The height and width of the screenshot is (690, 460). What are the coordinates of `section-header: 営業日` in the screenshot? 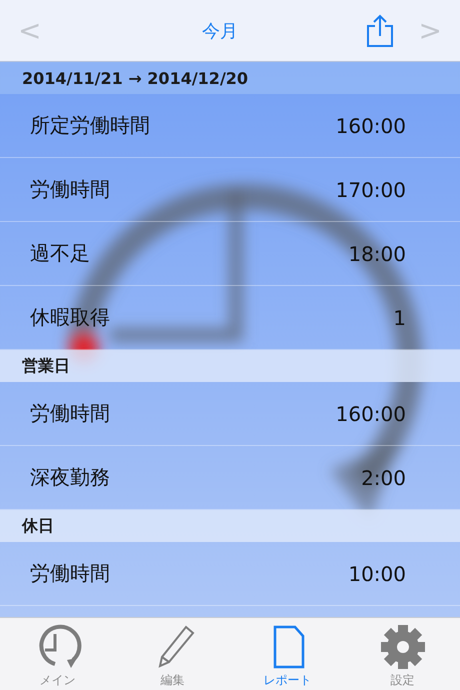 It's located at (230, 366).